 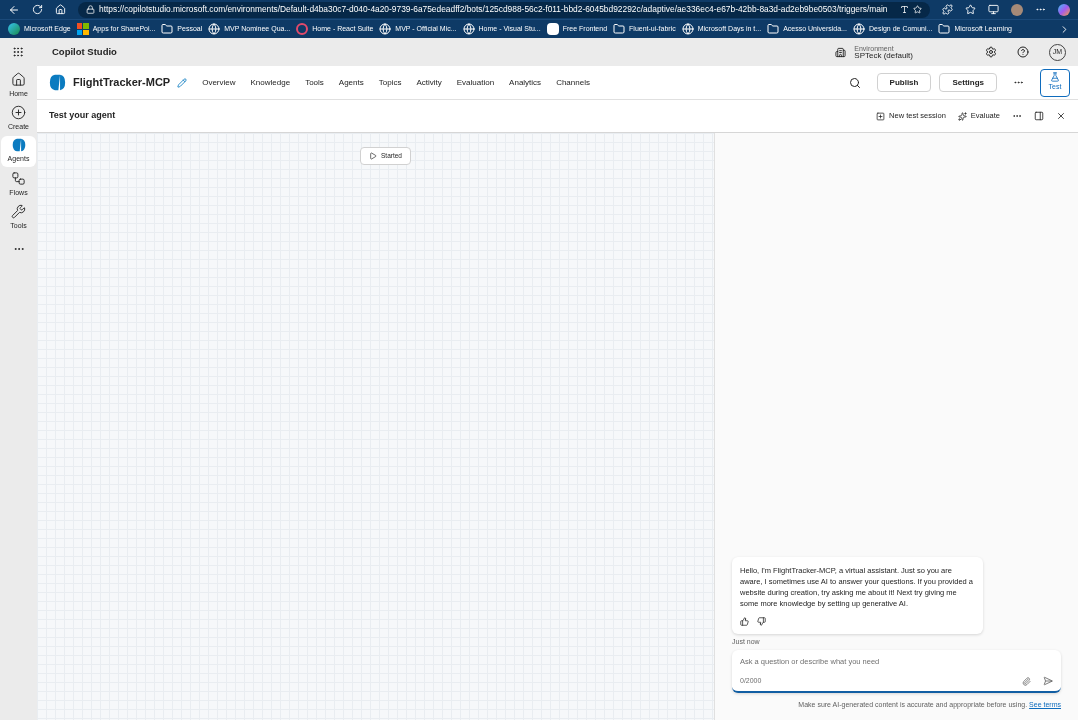 I want to click on attach-icon, so click(x=1026, y=681).